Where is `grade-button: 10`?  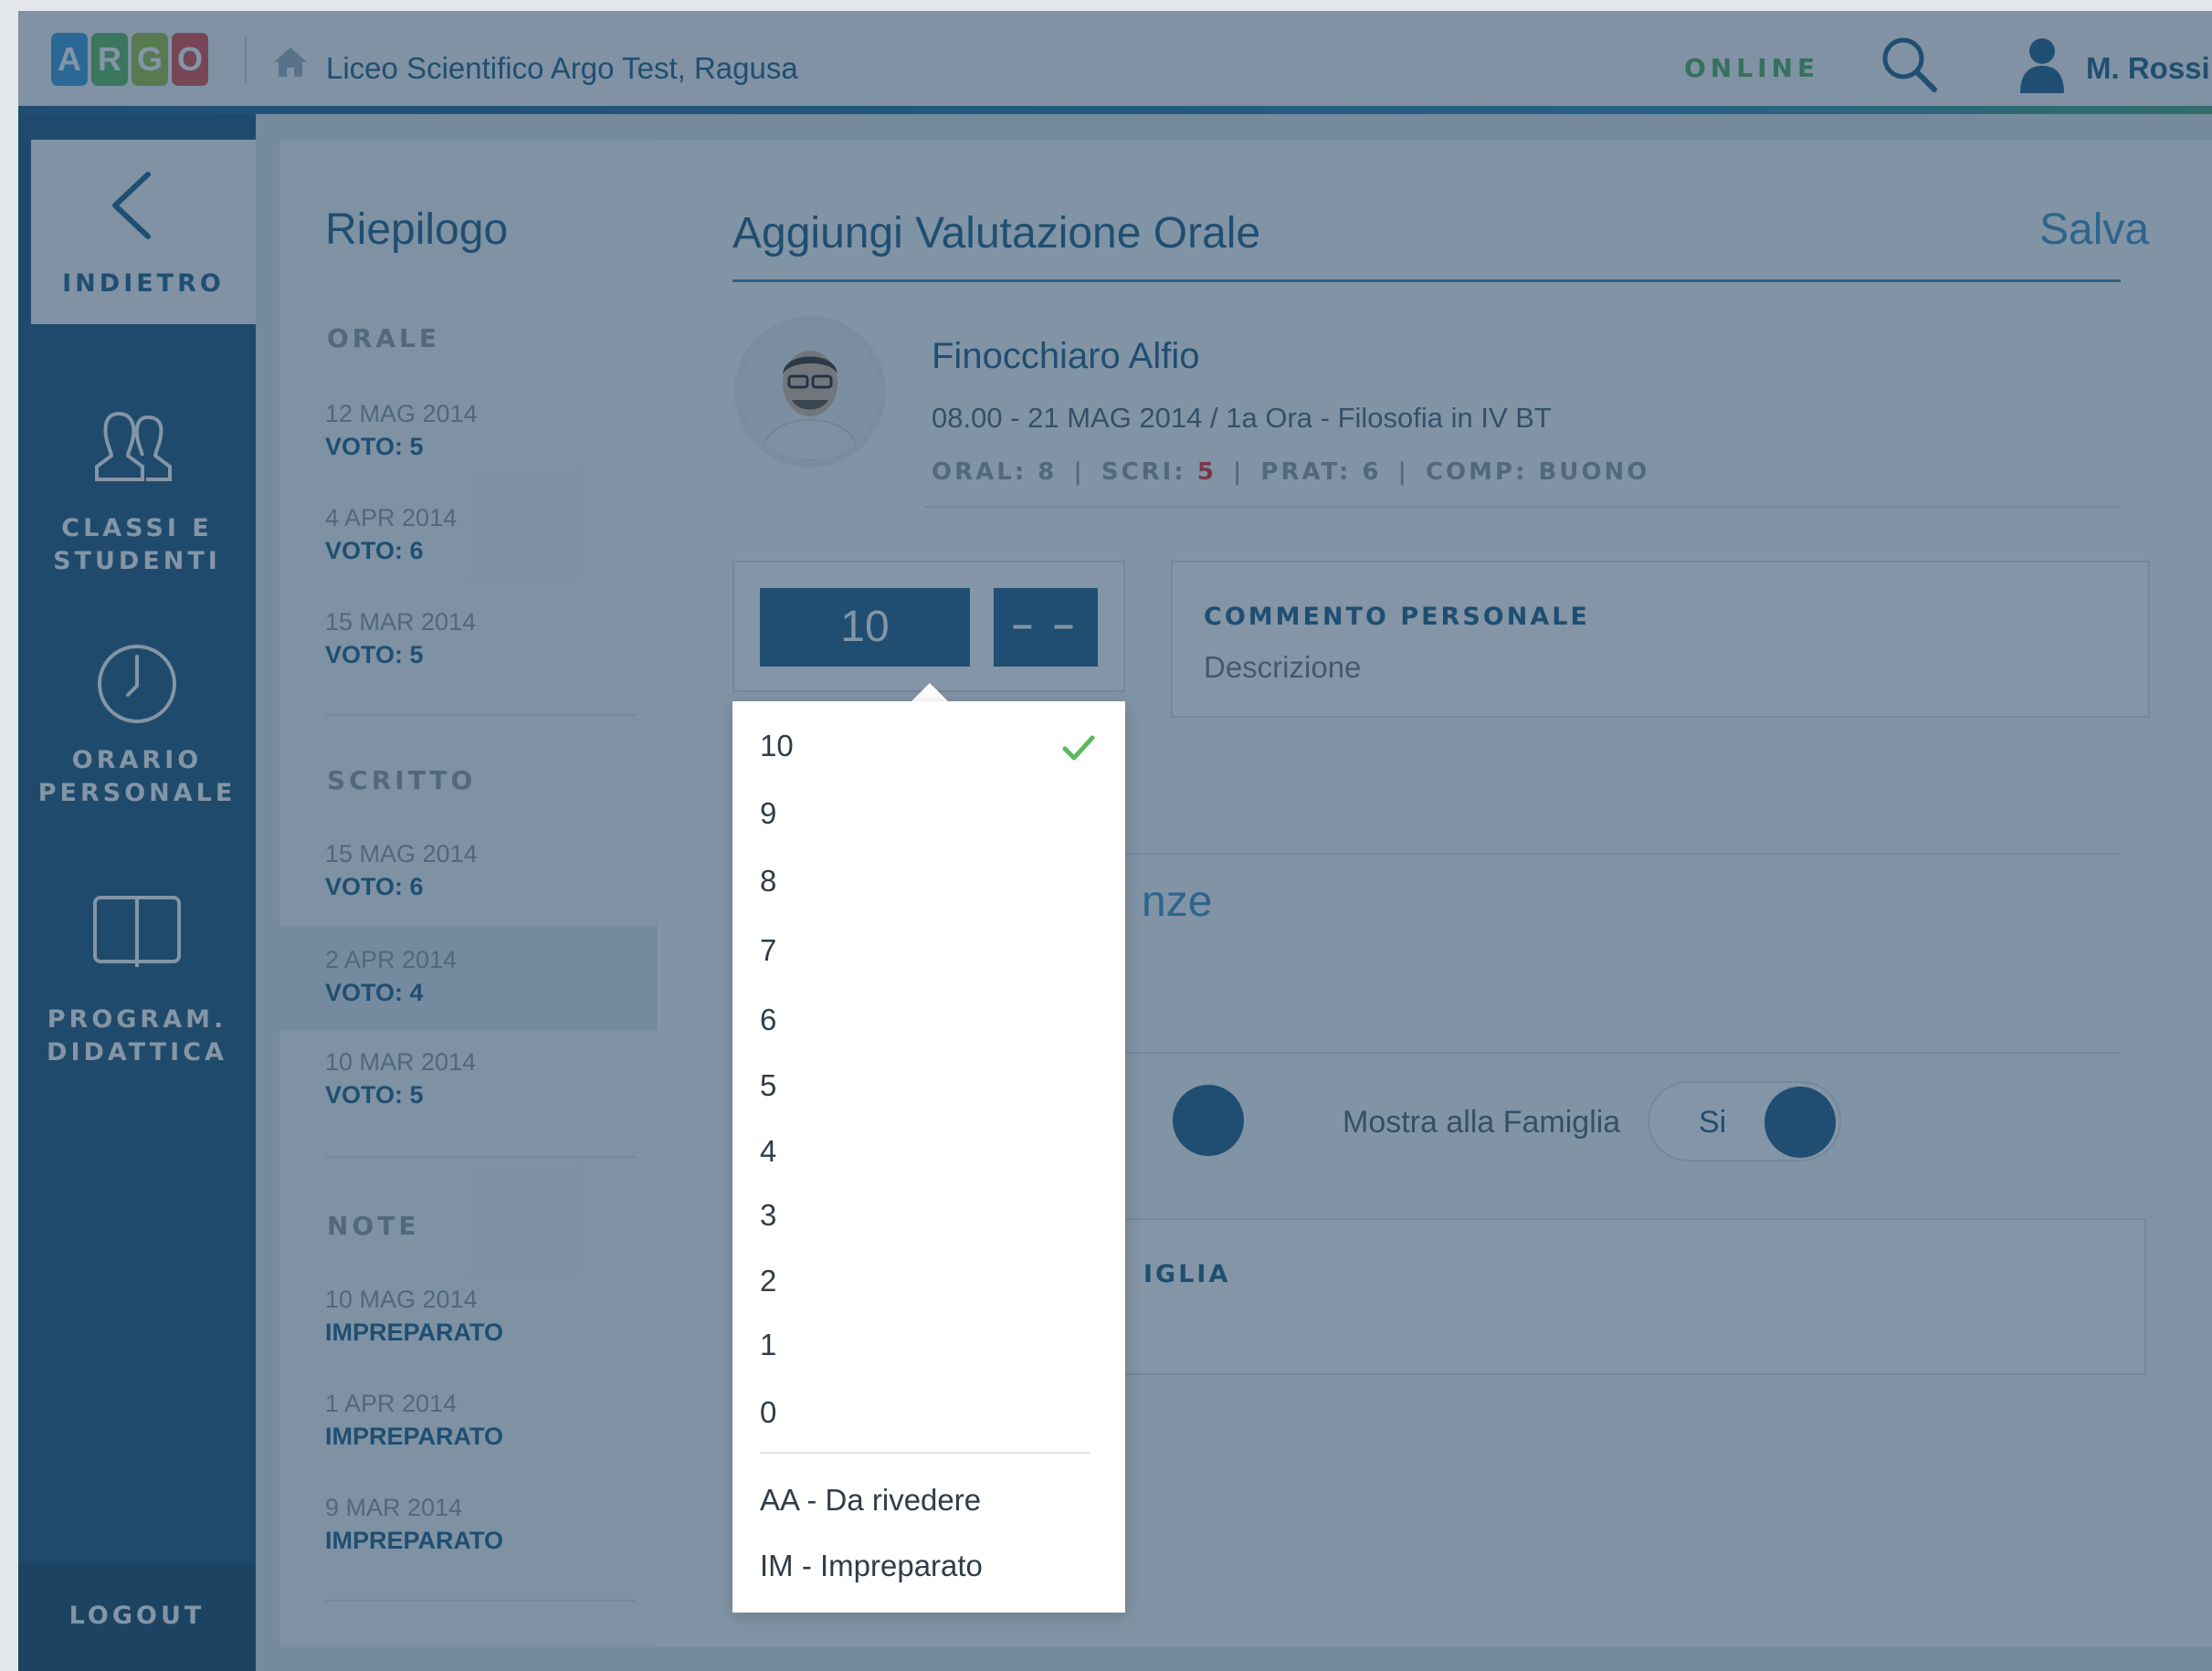
grade-button: 10 is located at coordinates (865, 627).